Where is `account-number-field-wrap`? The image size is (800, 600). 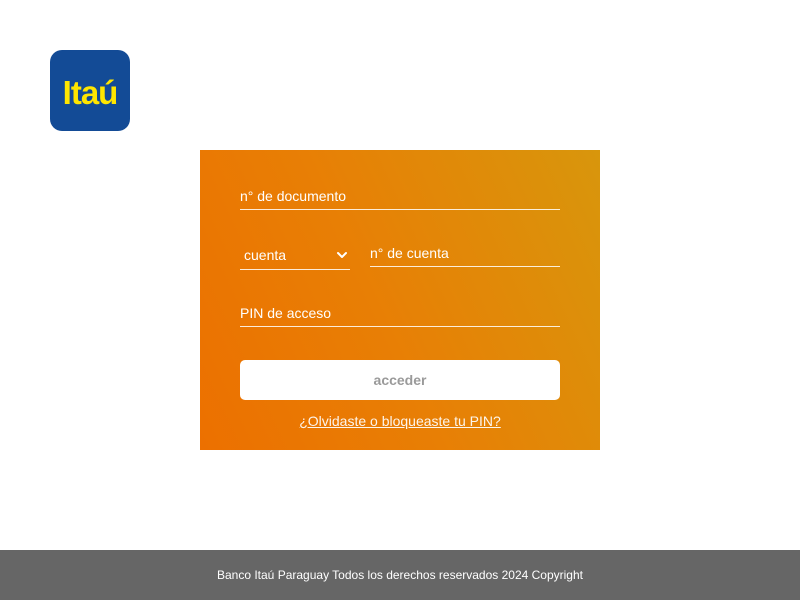 account-number-field-wrap is located at coordinates (465, 253).